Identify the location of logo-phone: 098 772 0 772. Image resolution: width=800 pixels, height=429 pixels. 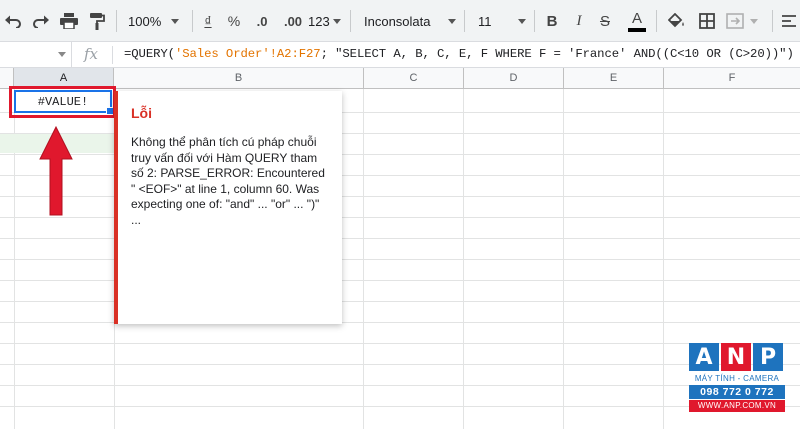
(737, 392).